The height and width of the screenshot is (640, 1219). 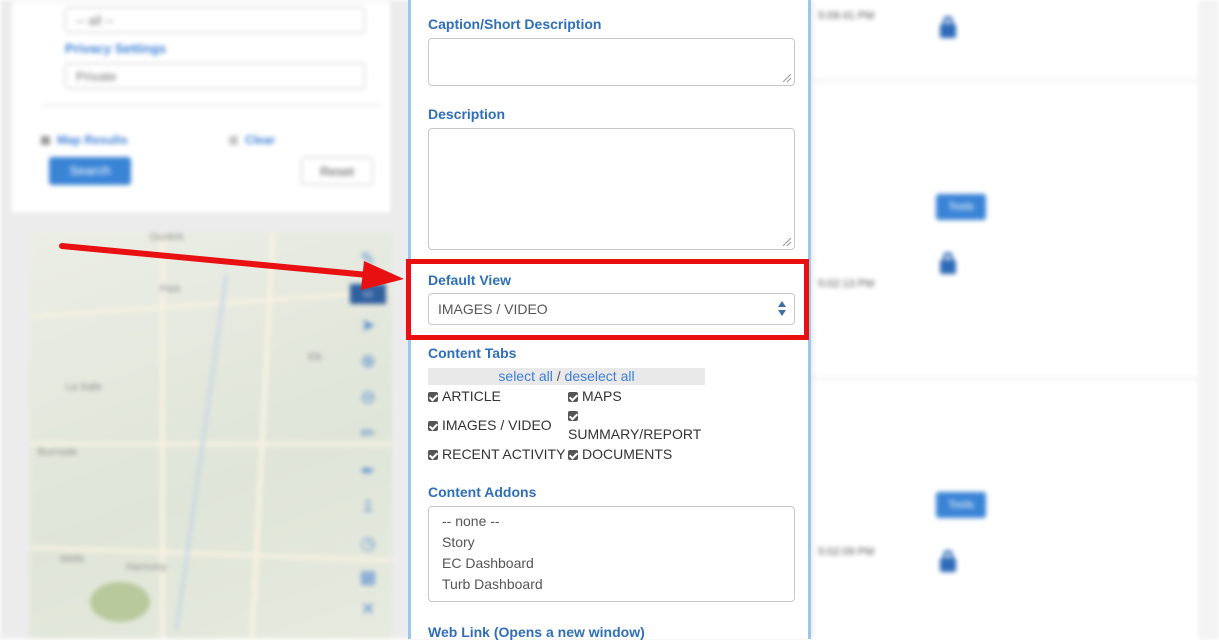 I want to click on tab-maps-label: MAPS, so click(x=602, y=396).